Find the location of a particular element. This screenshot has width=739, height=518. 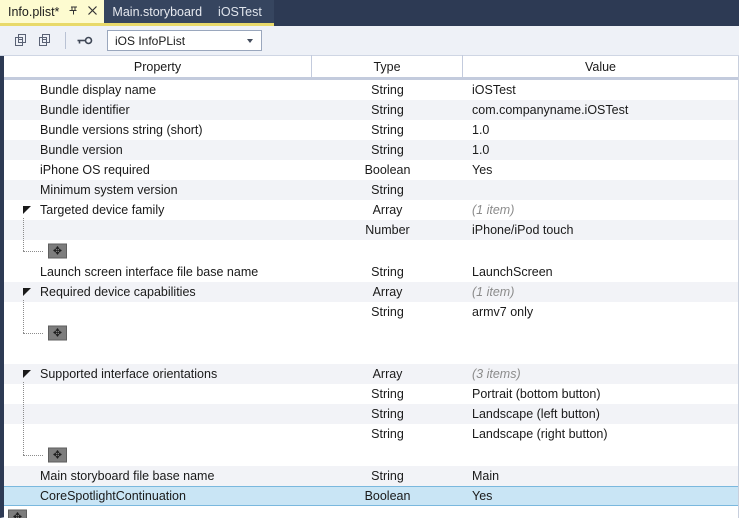

key-icon is located at coordinates (84, 41).